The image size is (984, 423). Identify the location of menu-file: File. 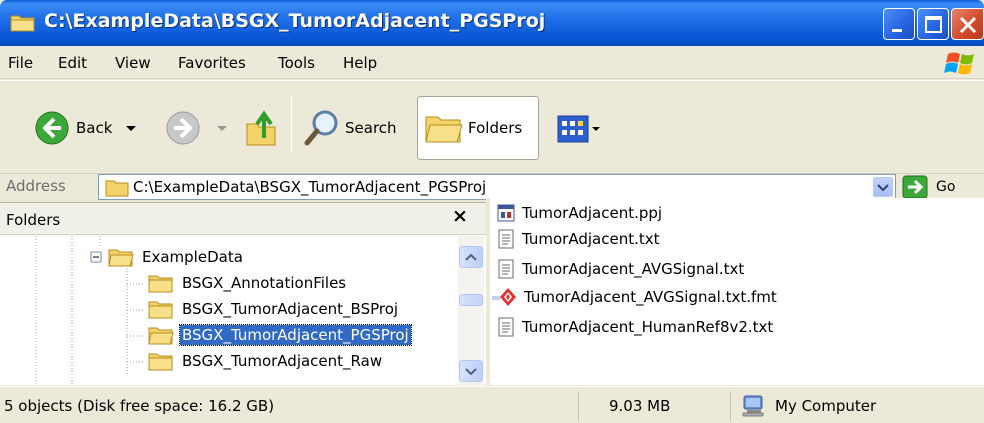
(20, 63).